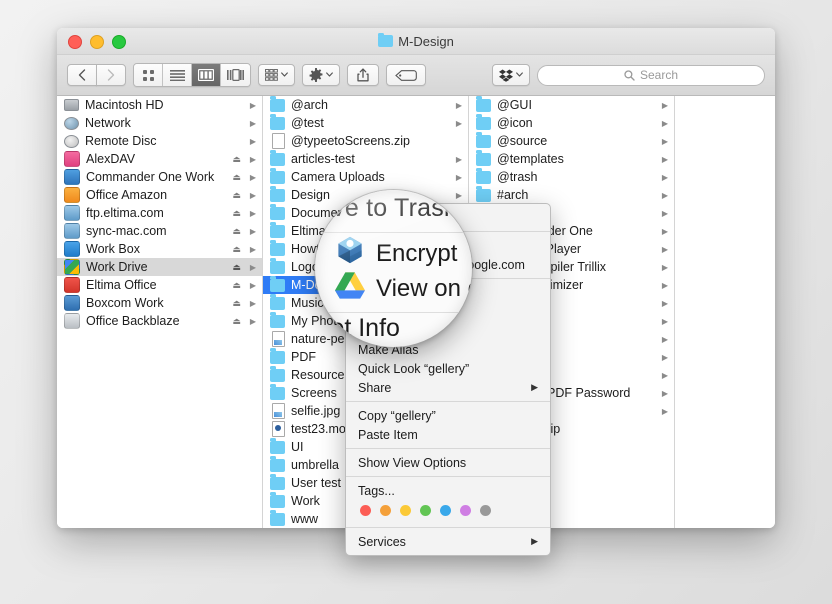 The height and width of the screenshot is (604, 832). What do you see at coordinates (571, 141) in the screenshot?
I see `file-row: @source ▶` at bounding box center [571, 141].